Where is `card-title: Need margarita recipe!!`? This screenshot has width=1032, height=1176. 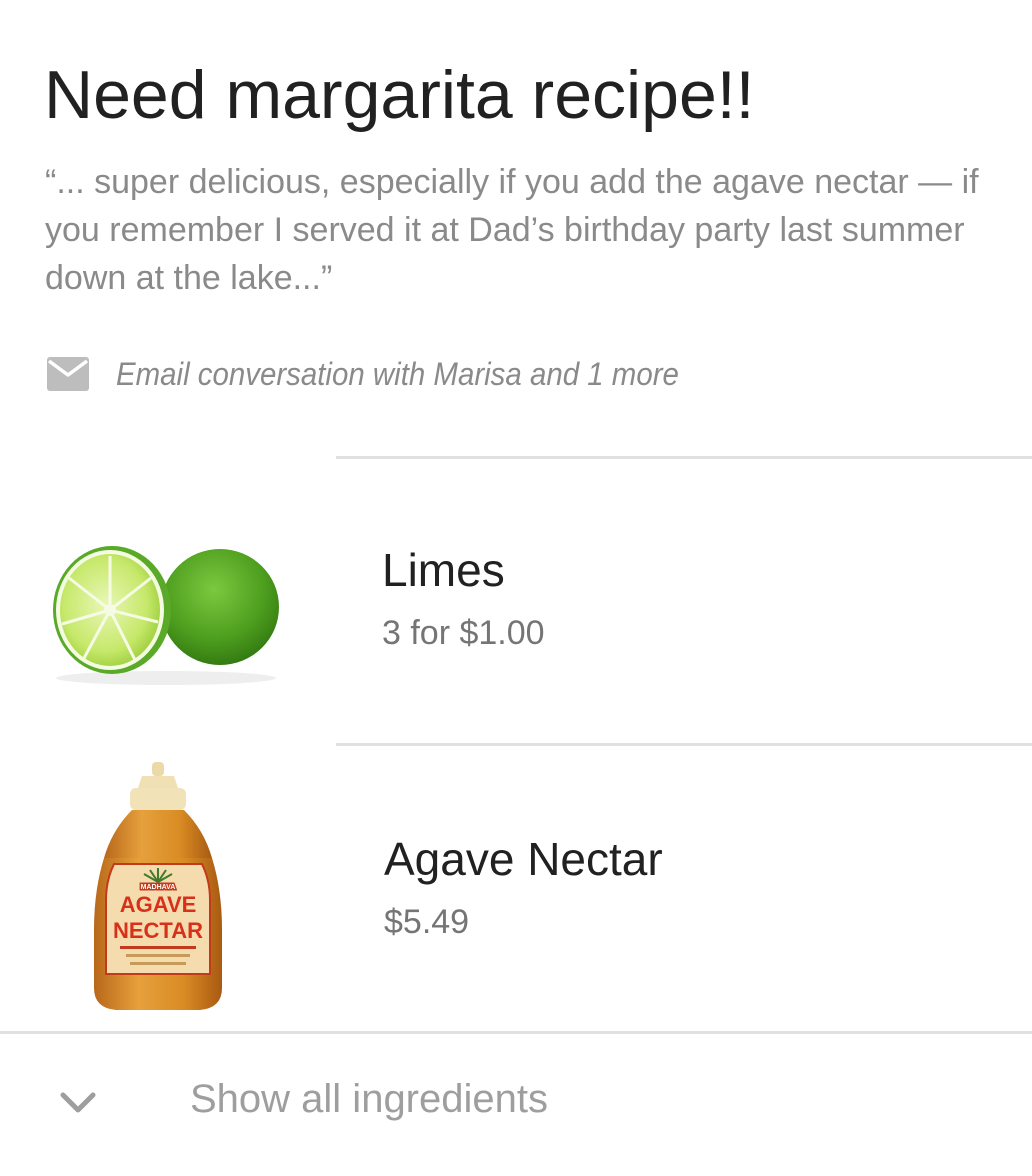 card-title: Need margarita recipe!! is located at coordinates (399, 95).